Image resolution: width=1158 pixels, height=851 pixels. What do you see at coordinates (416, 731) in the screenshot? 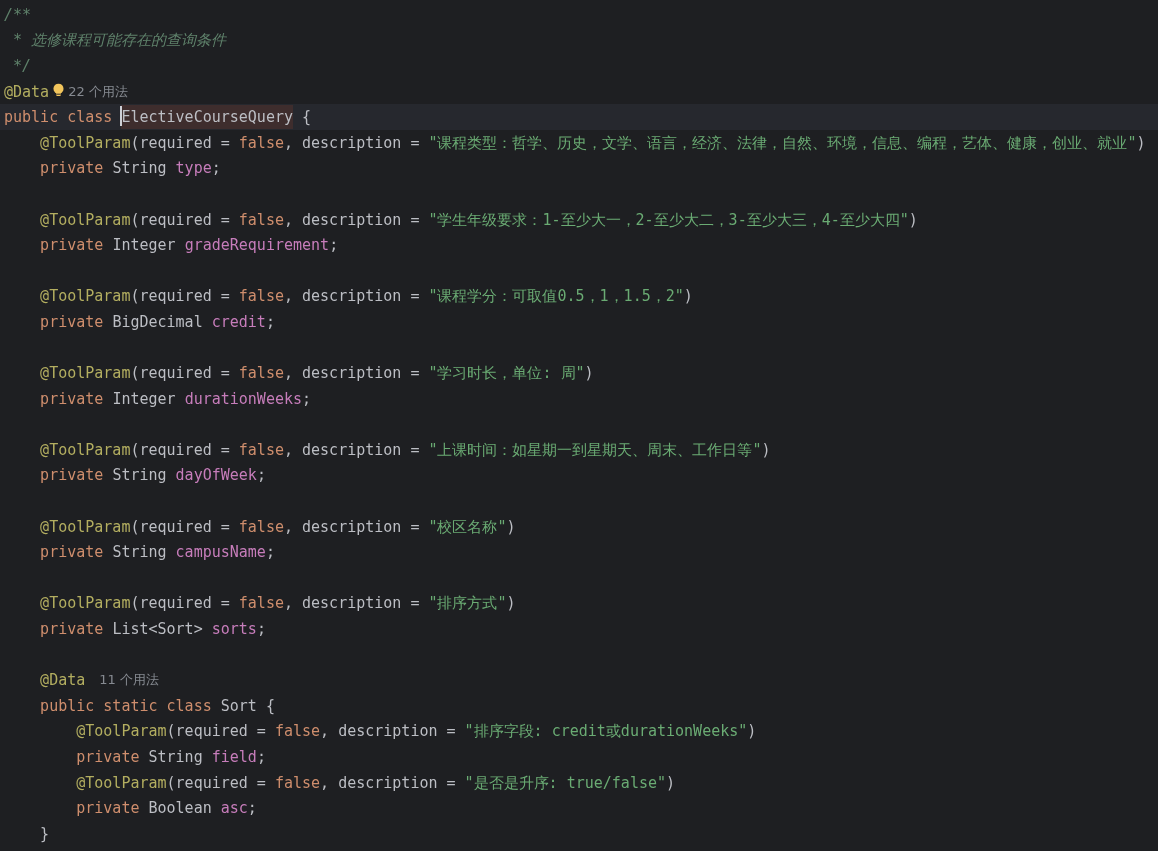
I see `code-line: @ToolParam(required = false, description = "排序字段: credit或durationWeeks")` at bounding box center [416, 731].